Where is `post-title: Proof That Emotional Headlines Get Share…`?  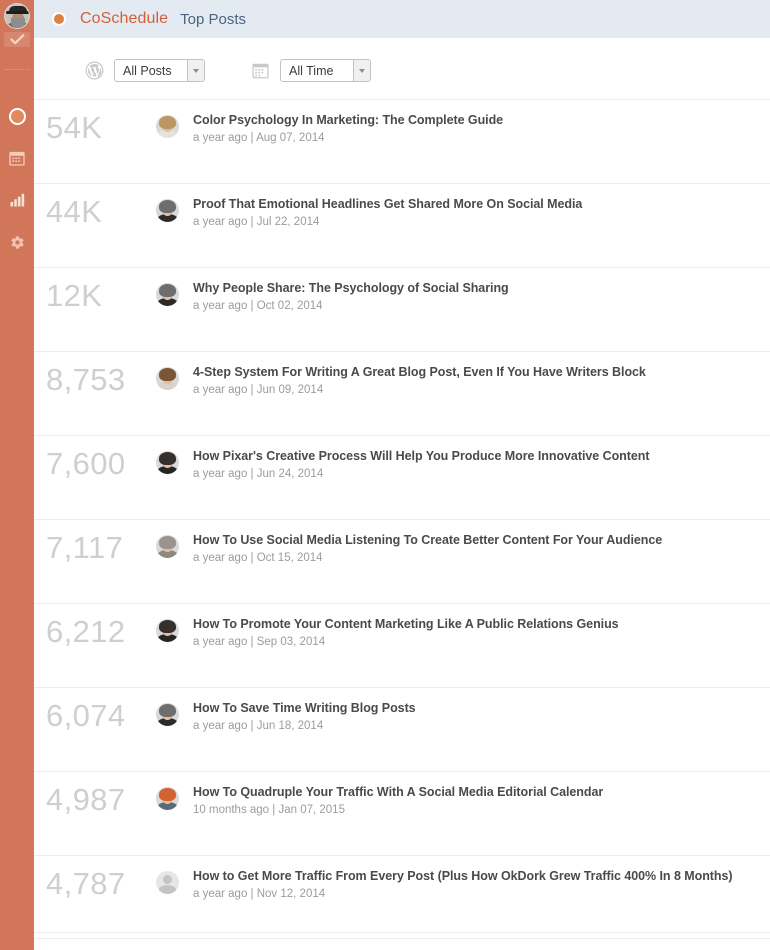
post-title: Proof That Emotional Headlines Get Share… is located at coordinates (387, 204).